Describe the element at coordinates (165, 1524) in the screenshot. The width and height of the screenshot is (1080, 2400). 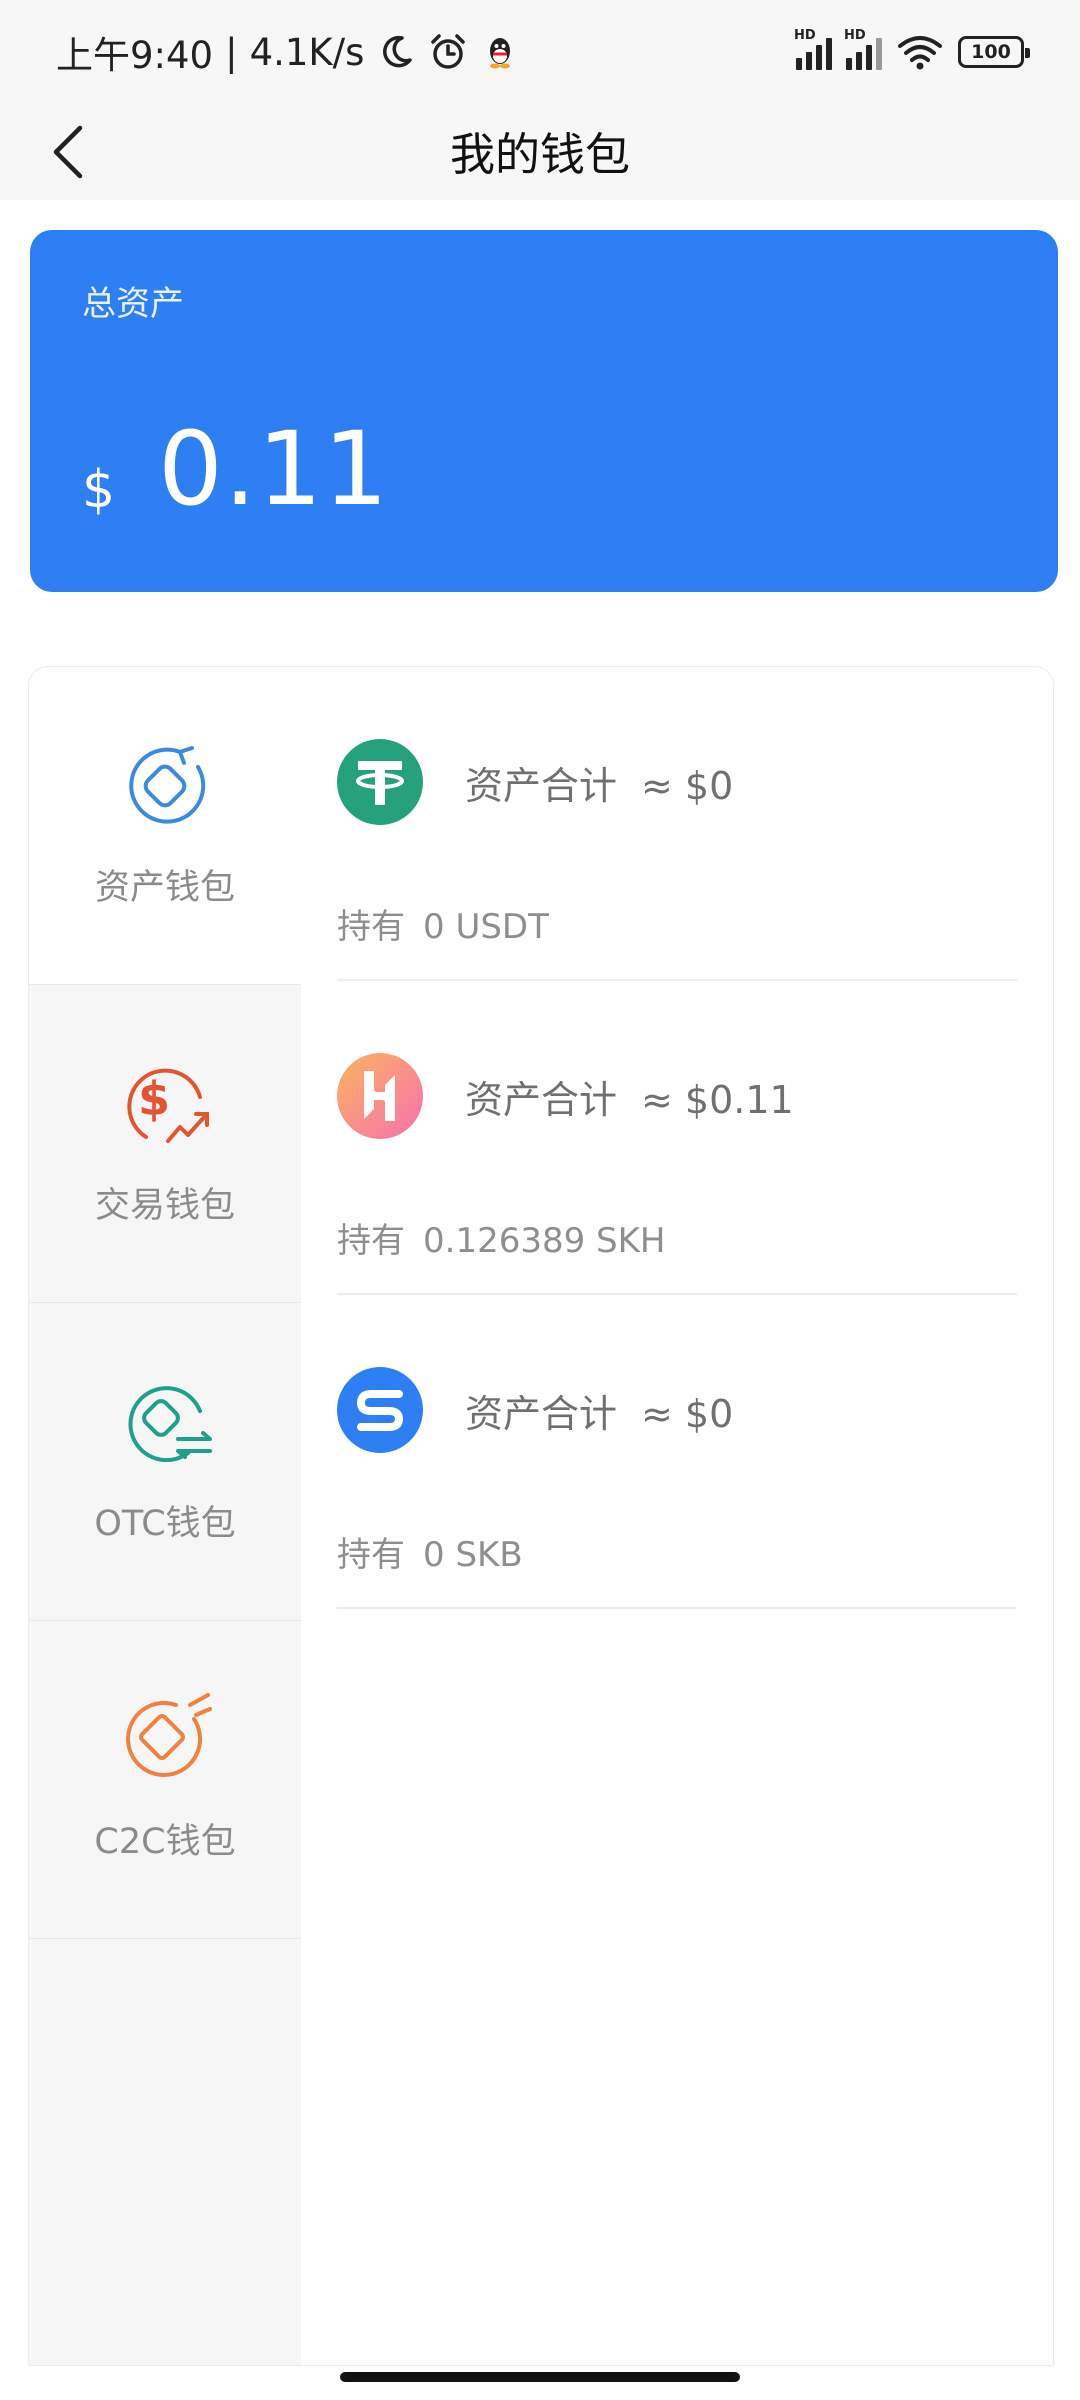
I see `sidebar-item-label: OTC钱包` at that location.